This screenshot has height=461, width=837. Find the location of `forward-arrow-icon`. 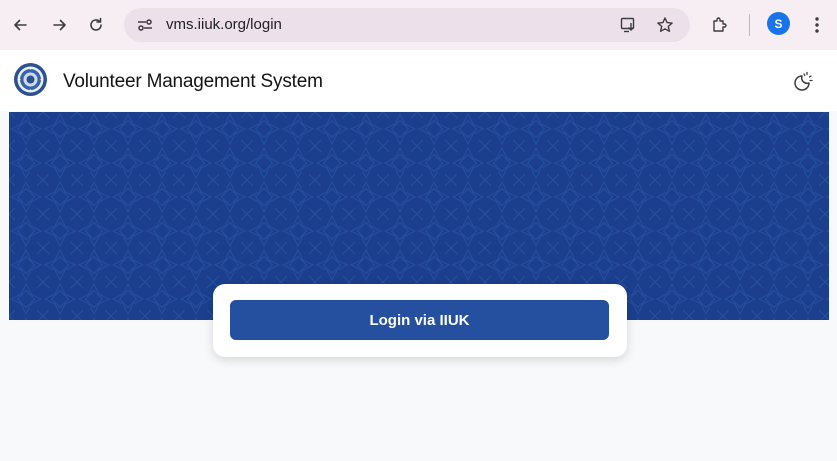

forward-arrow-icon is located at coordinates (60, 25).